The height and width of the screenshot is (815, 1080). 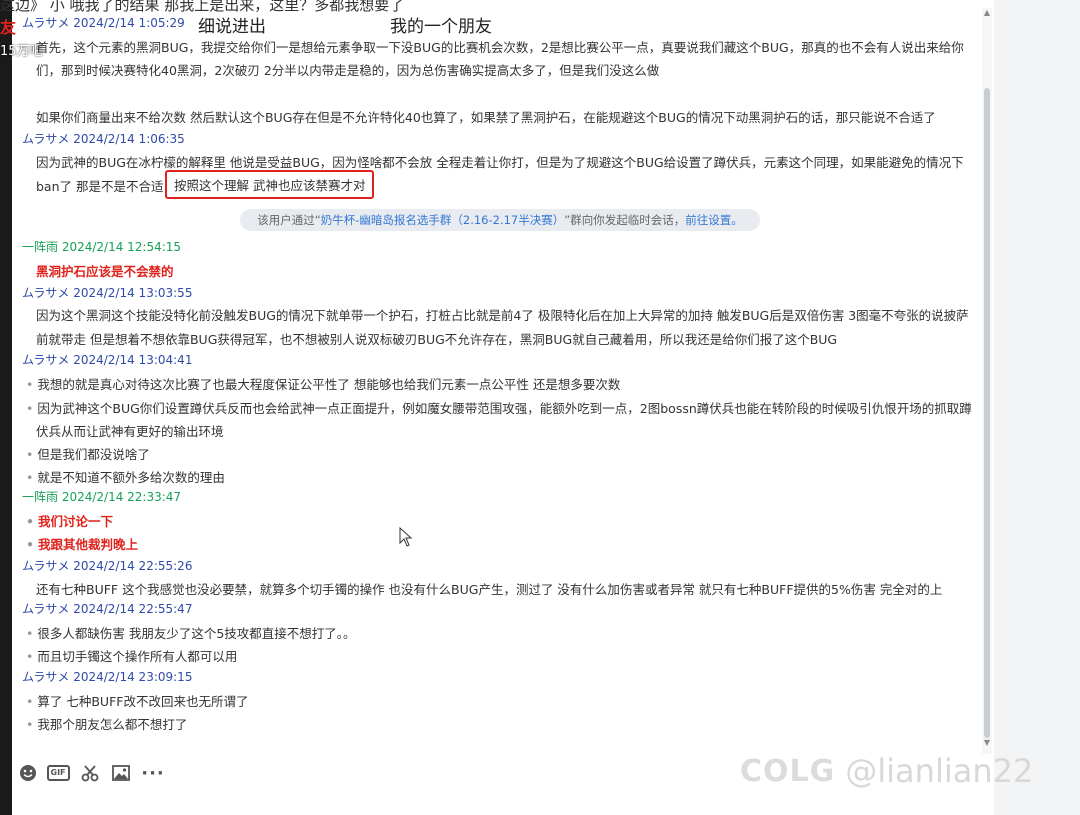 What do you see at coordinates (191, 633) in the screenshot?
I see `list-item: • 很多人都缺伤害 我朋友少了这个5技攻都直接不想打了。。` at bounding box center [191, 633].